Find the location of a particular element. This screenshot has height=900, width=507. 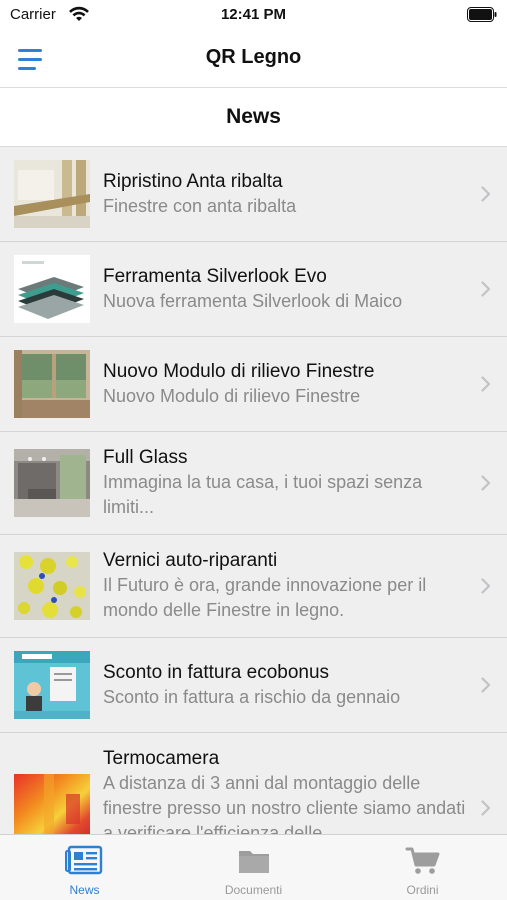

news-subtitle: Finestre con anta ribalta is located at coordinates (200, 205).